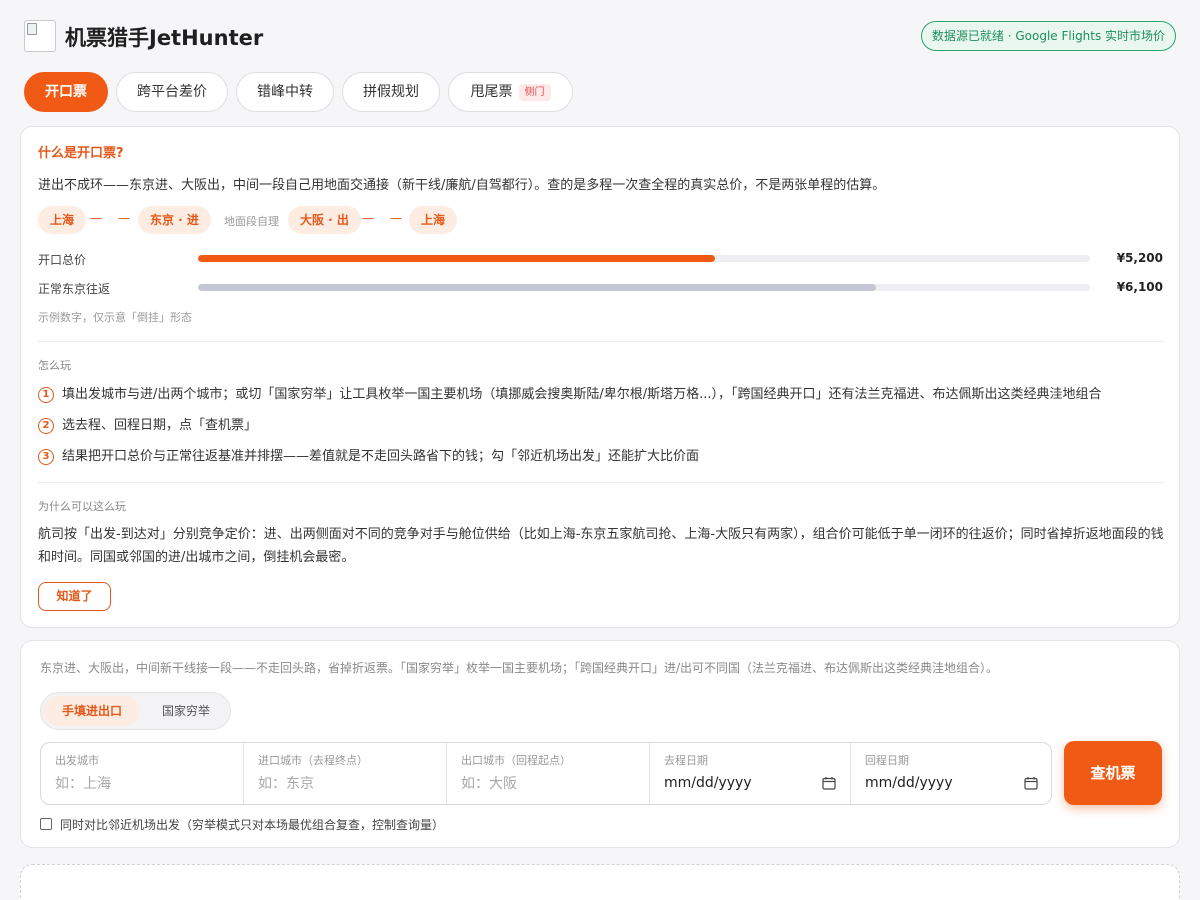 The image size is (1200, 900). I want to click on side-door-badge: 侧门, so click(534, 92).